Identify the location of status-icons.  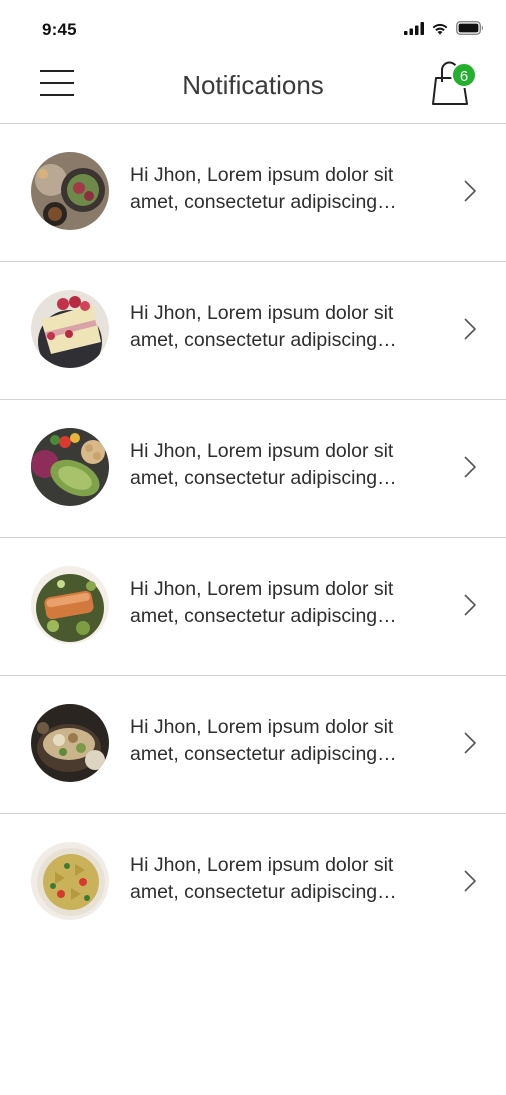
(444, 28).